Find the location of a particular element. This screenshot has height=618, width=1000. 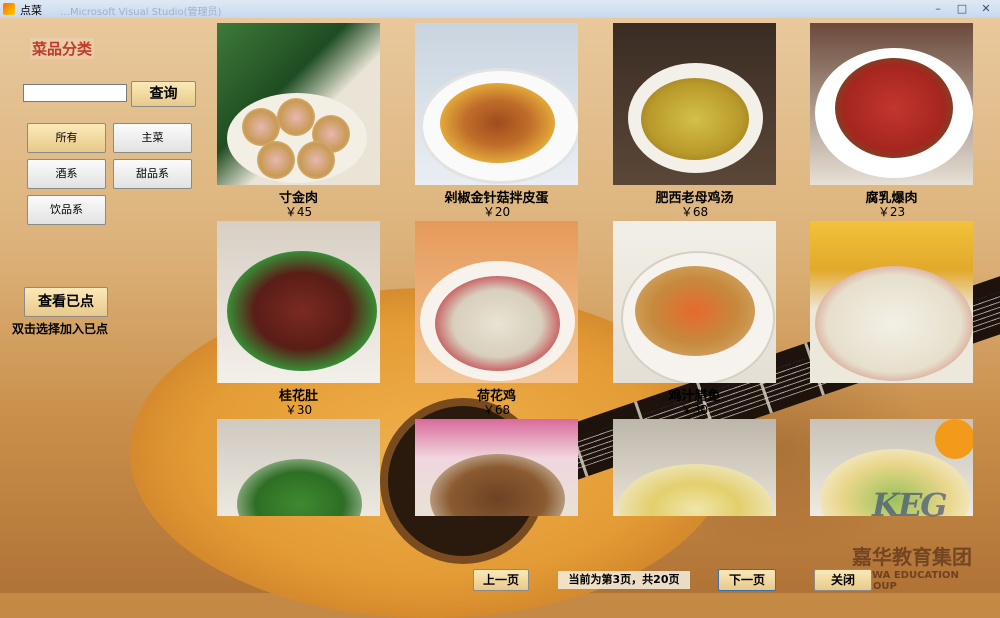

dish-price: ￥20 is located at coordinates (496, 212).